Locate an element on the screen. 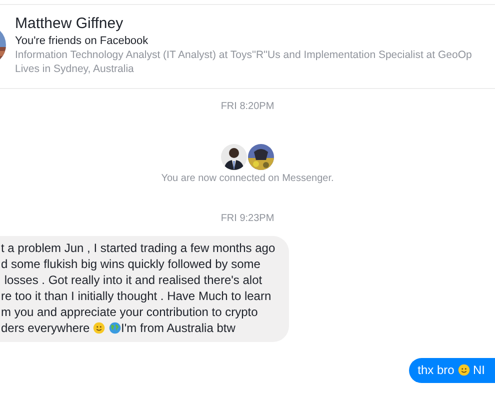 The width and height of the screenshot is (495, 400). timestamp: FRI 8:20PM is located at coordinates (247, 107).